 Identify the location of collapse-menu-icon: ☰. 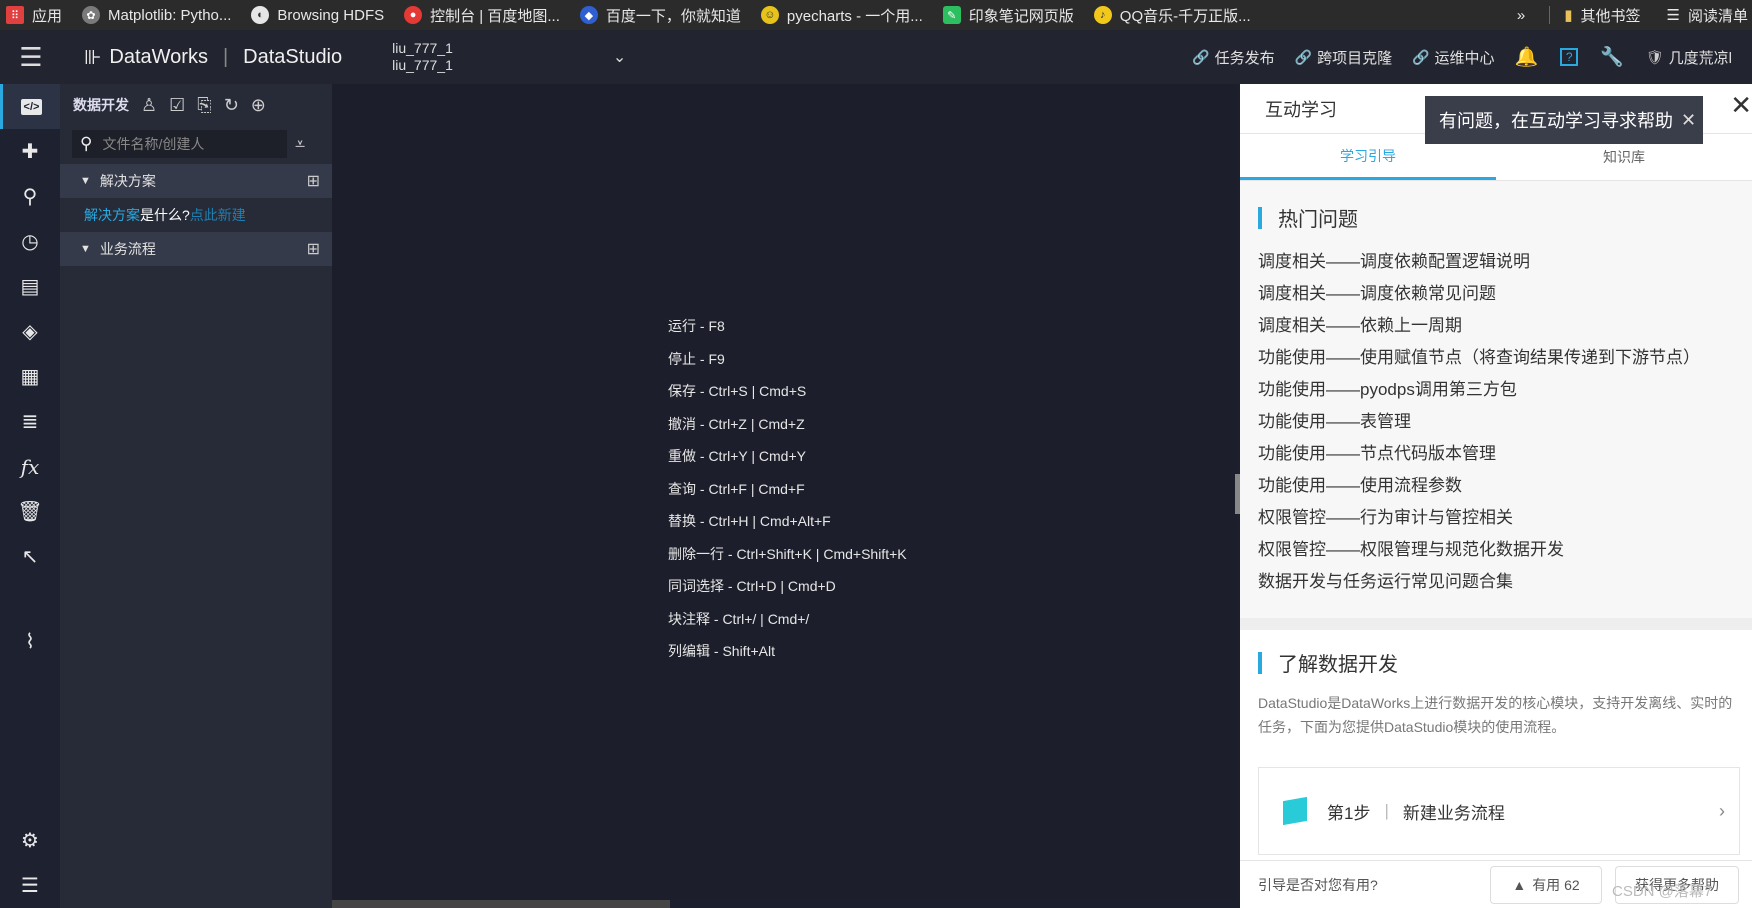
(30, 885).